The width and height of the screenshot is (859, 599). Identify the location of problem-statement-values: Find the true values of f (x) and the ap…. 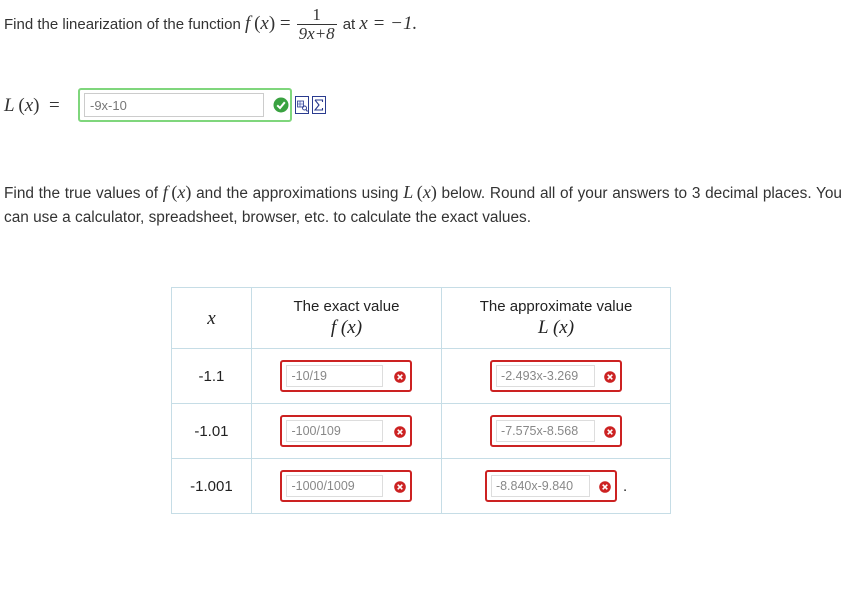
(423, 204).